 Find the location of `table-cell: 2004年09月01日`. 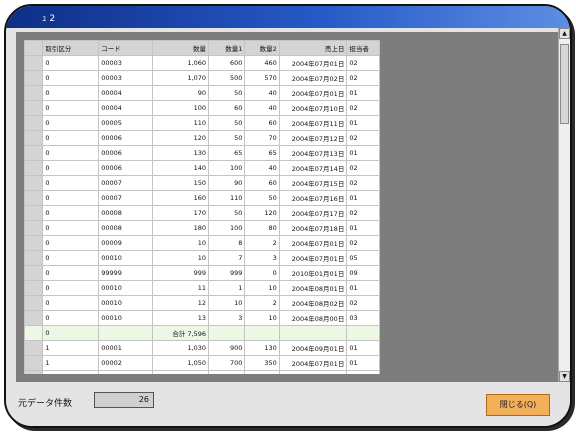

table-cell: 2004年09月01日 is located at coordinates (313, 348).